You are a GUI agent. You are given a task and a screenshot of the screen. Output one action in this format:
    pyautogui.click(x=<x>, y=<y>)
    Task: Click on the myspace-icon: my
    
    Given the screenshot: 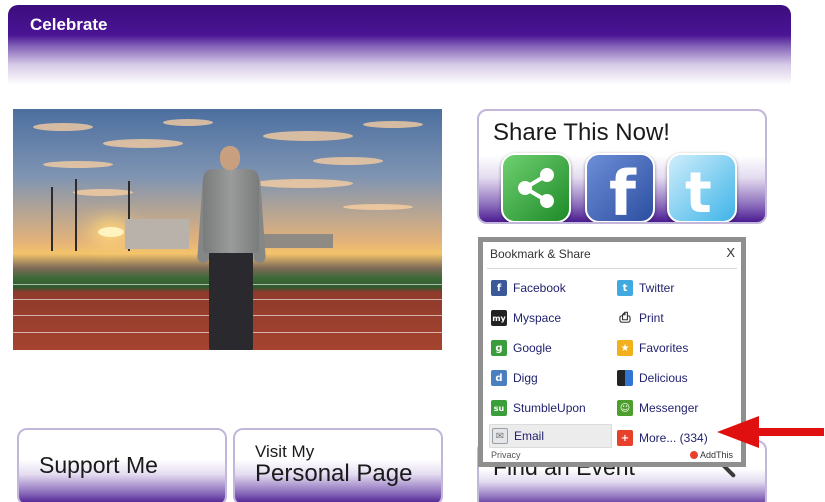 What is the action you would take?
    pyautogui.click(x=499, y=318)
    